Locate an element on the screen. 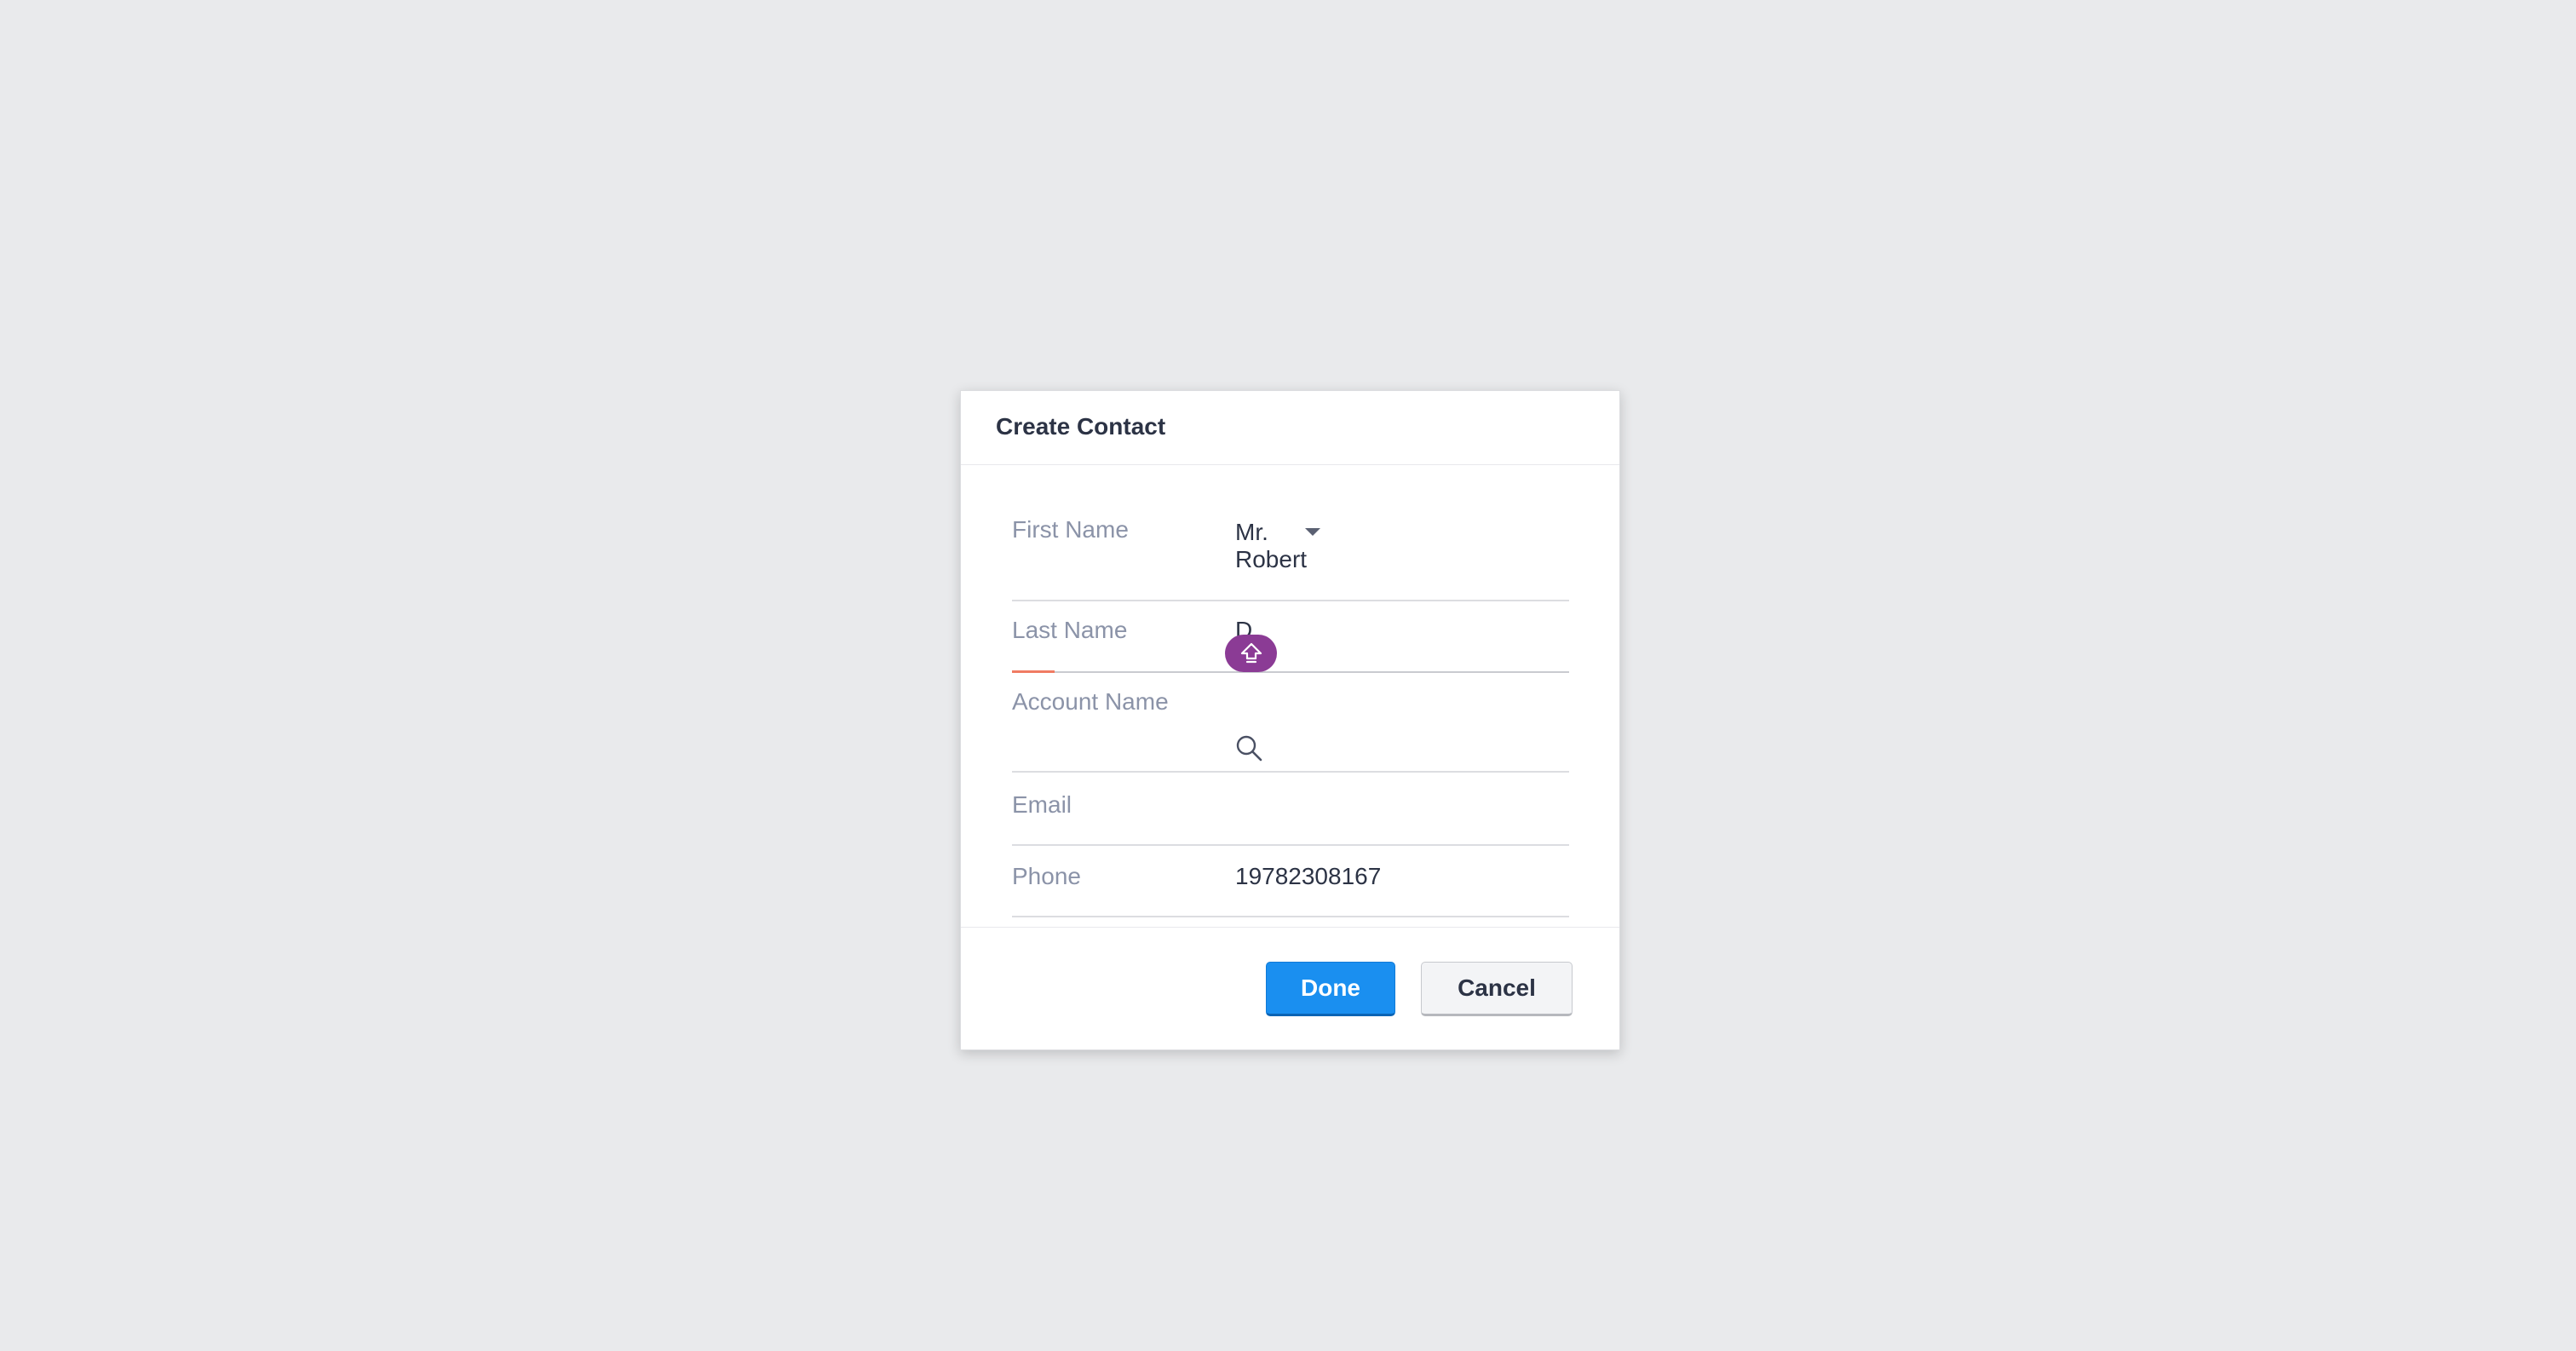 The width and height of the screenshot is (2576, 1351). shift-arrow-icon is located at coordinates (1251, 653).